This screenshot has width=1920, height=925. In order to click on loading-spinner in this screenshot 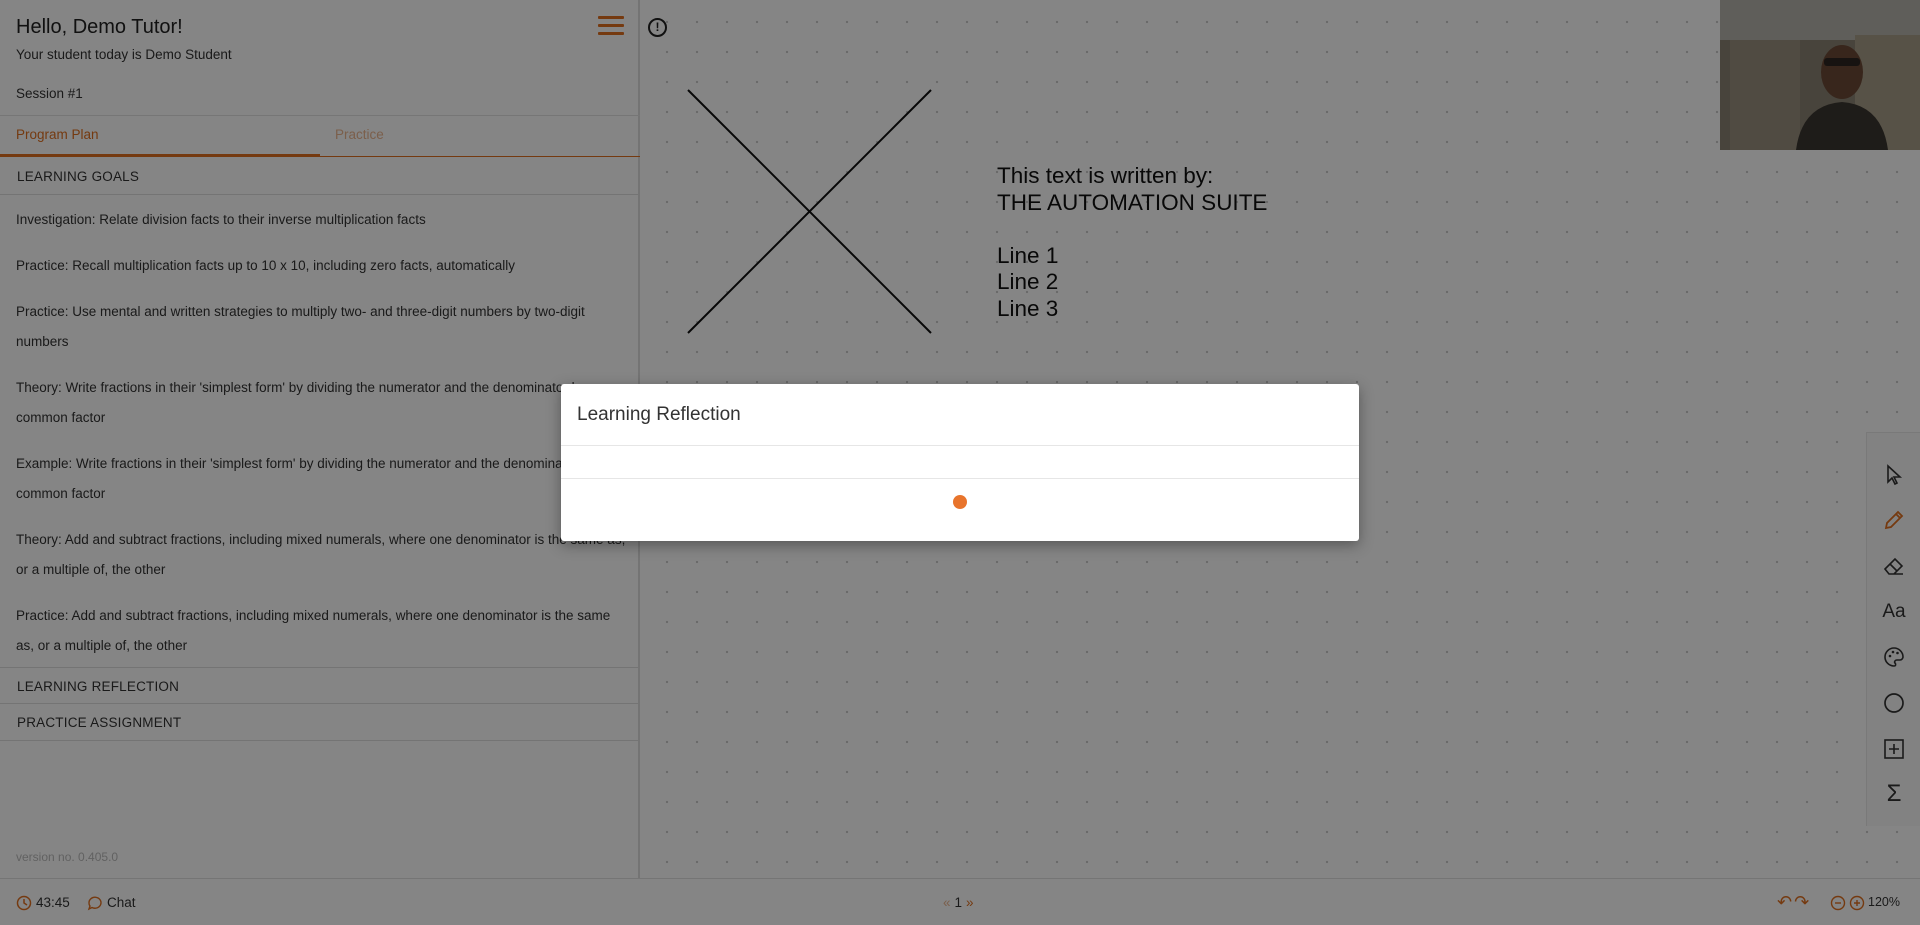, I will do `click(960, 502)`.